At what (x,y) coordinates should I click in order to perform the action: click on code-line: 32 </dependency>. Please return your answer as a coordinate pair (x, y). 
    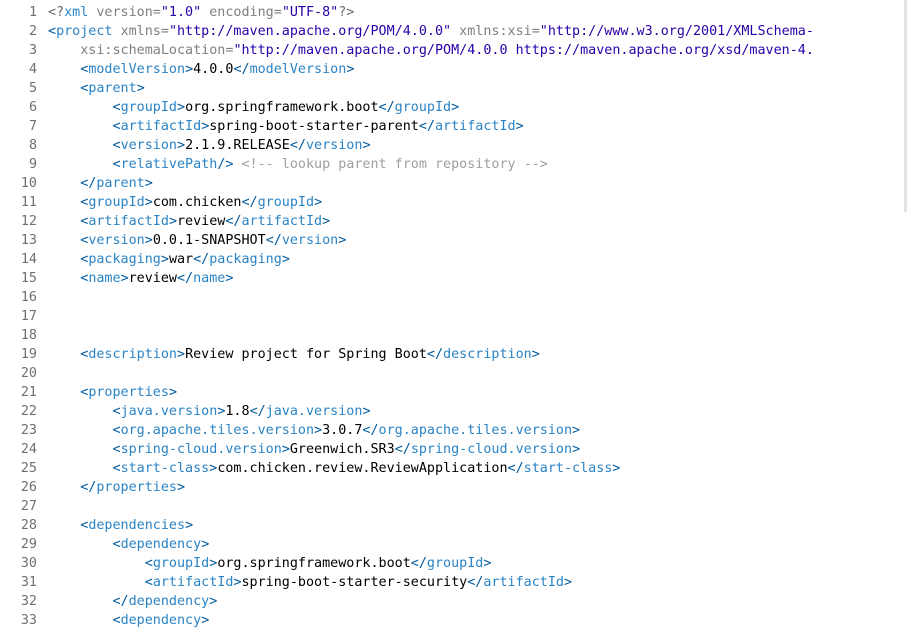
    Looking at the image, I should click on (453, 601).